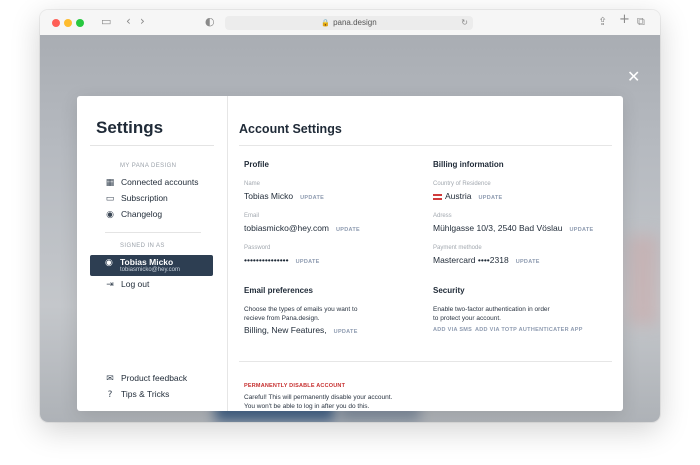 This screenshot has width=700, height=465. I want to click on security-heading: Security, so click(449, 290).